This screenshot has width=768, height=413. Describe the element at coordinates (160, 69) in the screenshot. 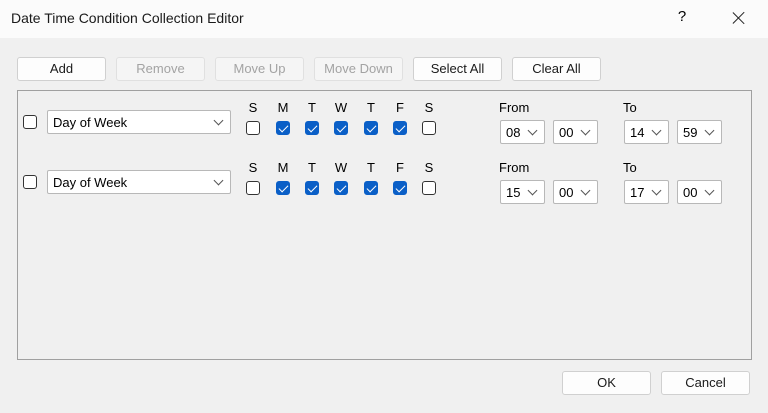

I see `remove-button: Remove` at that location.